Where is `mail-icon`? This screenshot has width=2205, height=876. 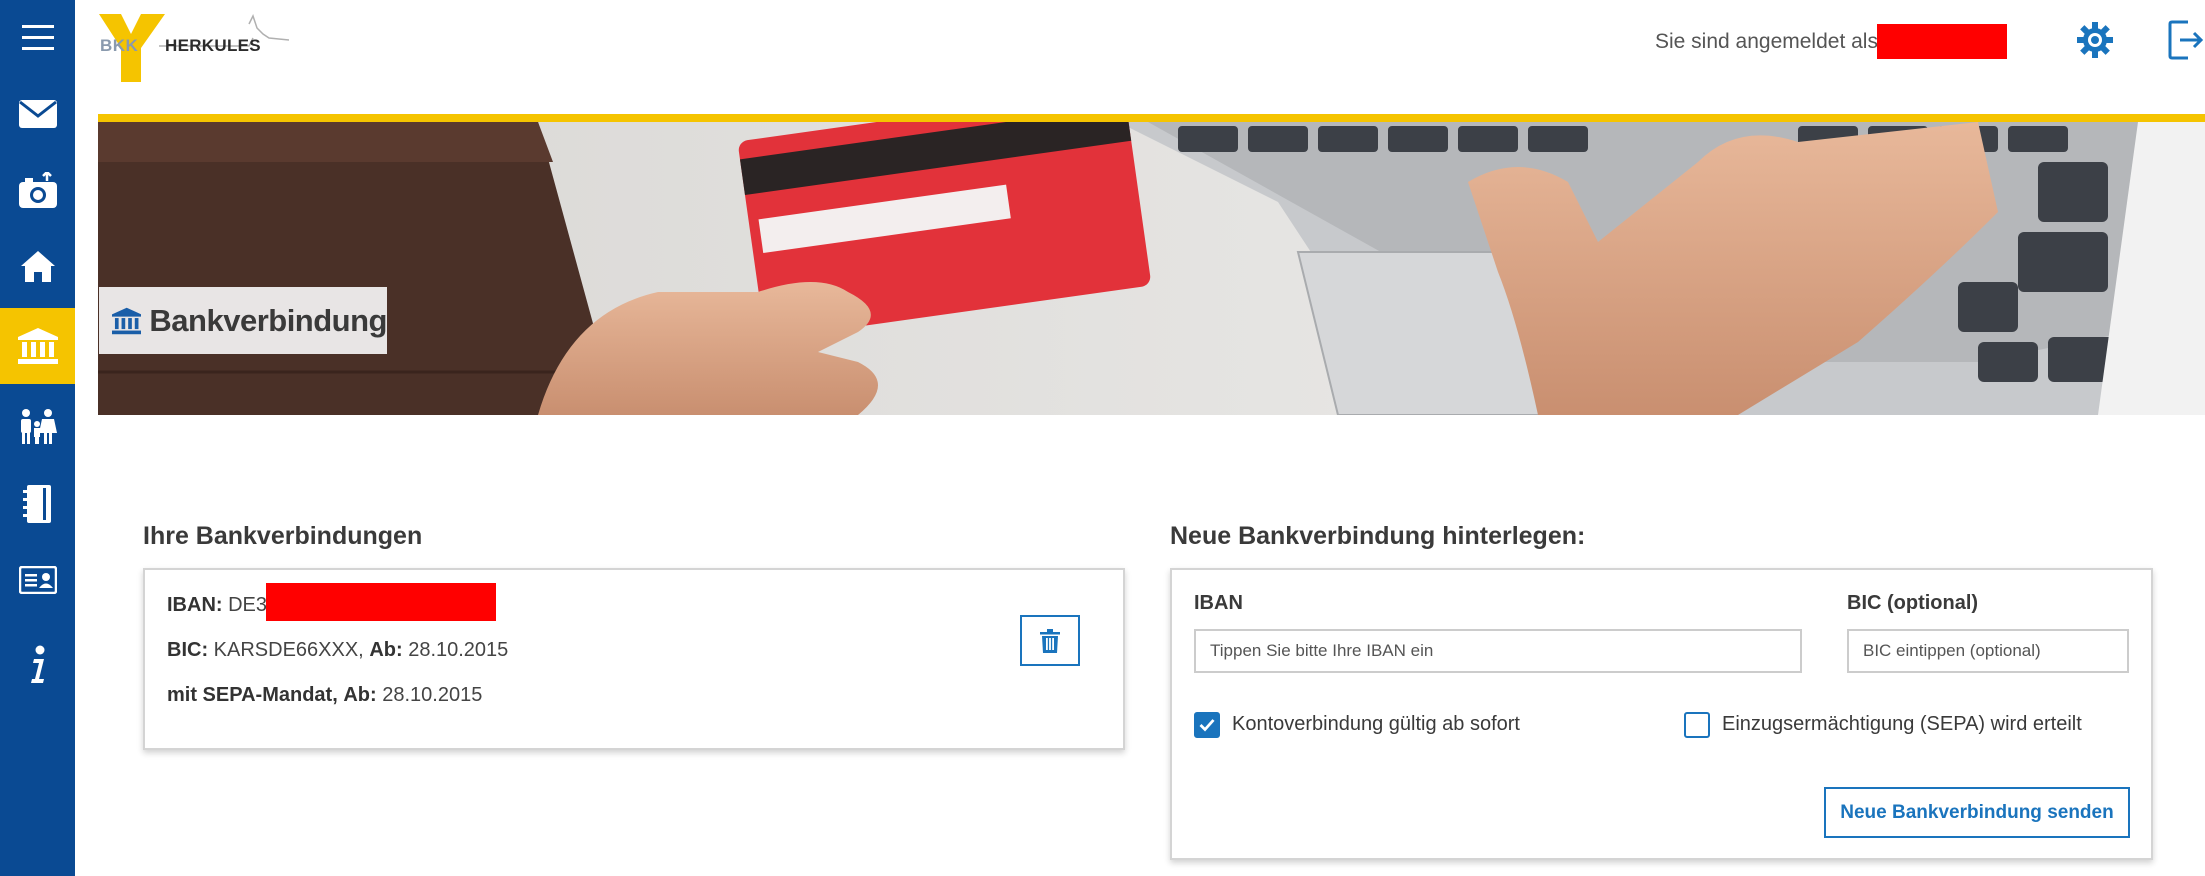
mail-icon is located at coordinates (37, 114).